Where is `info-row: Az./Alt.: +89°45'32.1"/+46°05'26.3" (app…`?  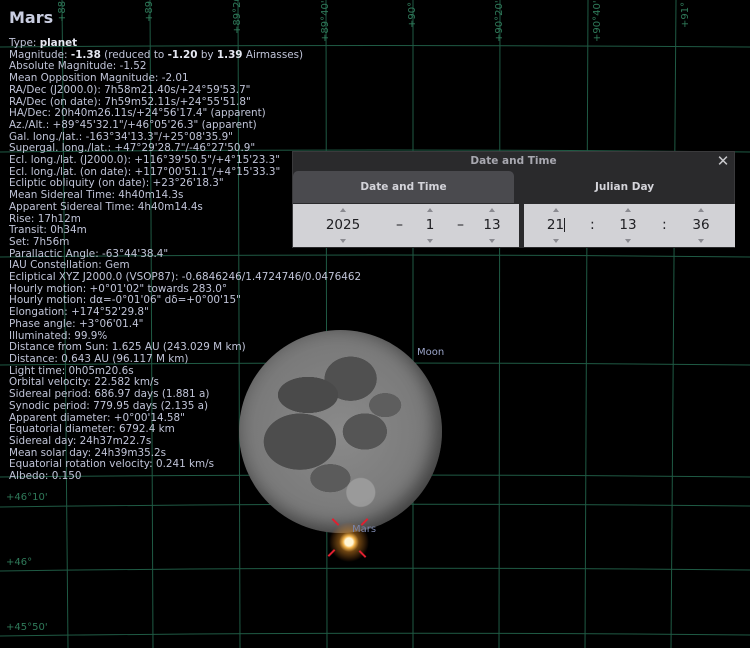
info-row: Az./Alt.: +89°45'32.1"/+46°05'26.3" (app… is located at coordinates (133, 124).